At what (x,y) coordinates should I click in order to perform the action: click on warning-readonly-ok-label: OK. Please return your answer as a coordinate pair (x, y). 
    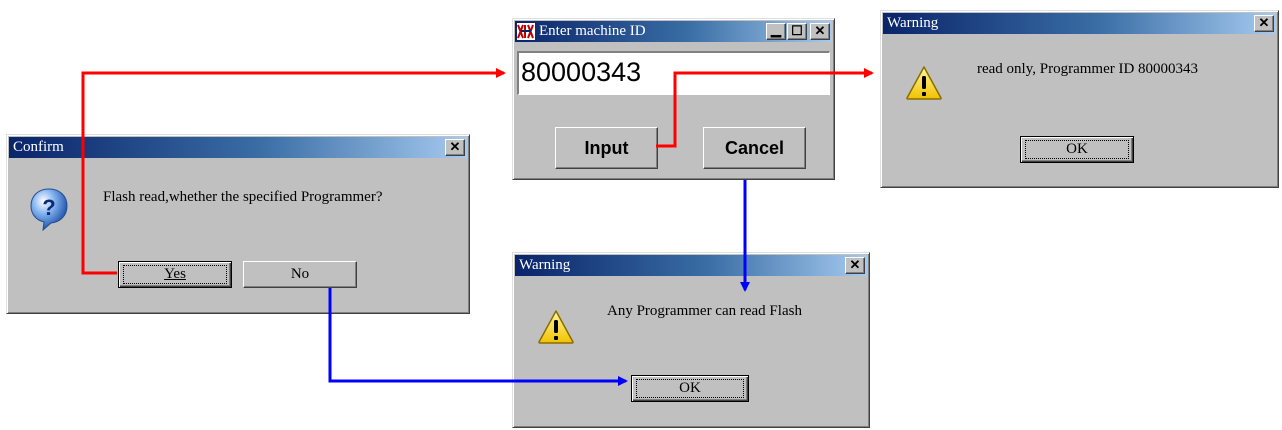
    Looking at the image, I should click on (1077, 149).